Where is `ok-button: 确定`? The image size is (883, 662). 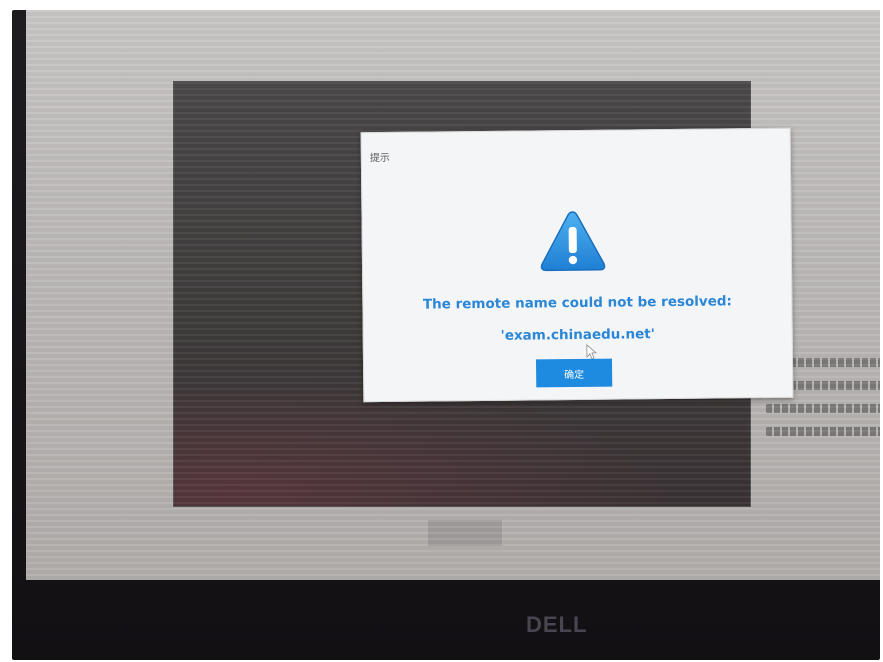 ok-button: 确定 is located at coordinates (574, 373).